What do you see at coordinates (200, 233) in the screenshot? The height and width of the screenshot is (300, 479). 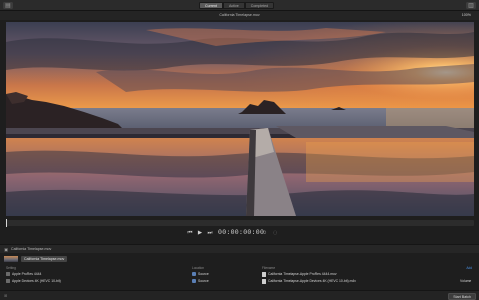 I see `play-icon: ▶` at bounding box center [200, 233].